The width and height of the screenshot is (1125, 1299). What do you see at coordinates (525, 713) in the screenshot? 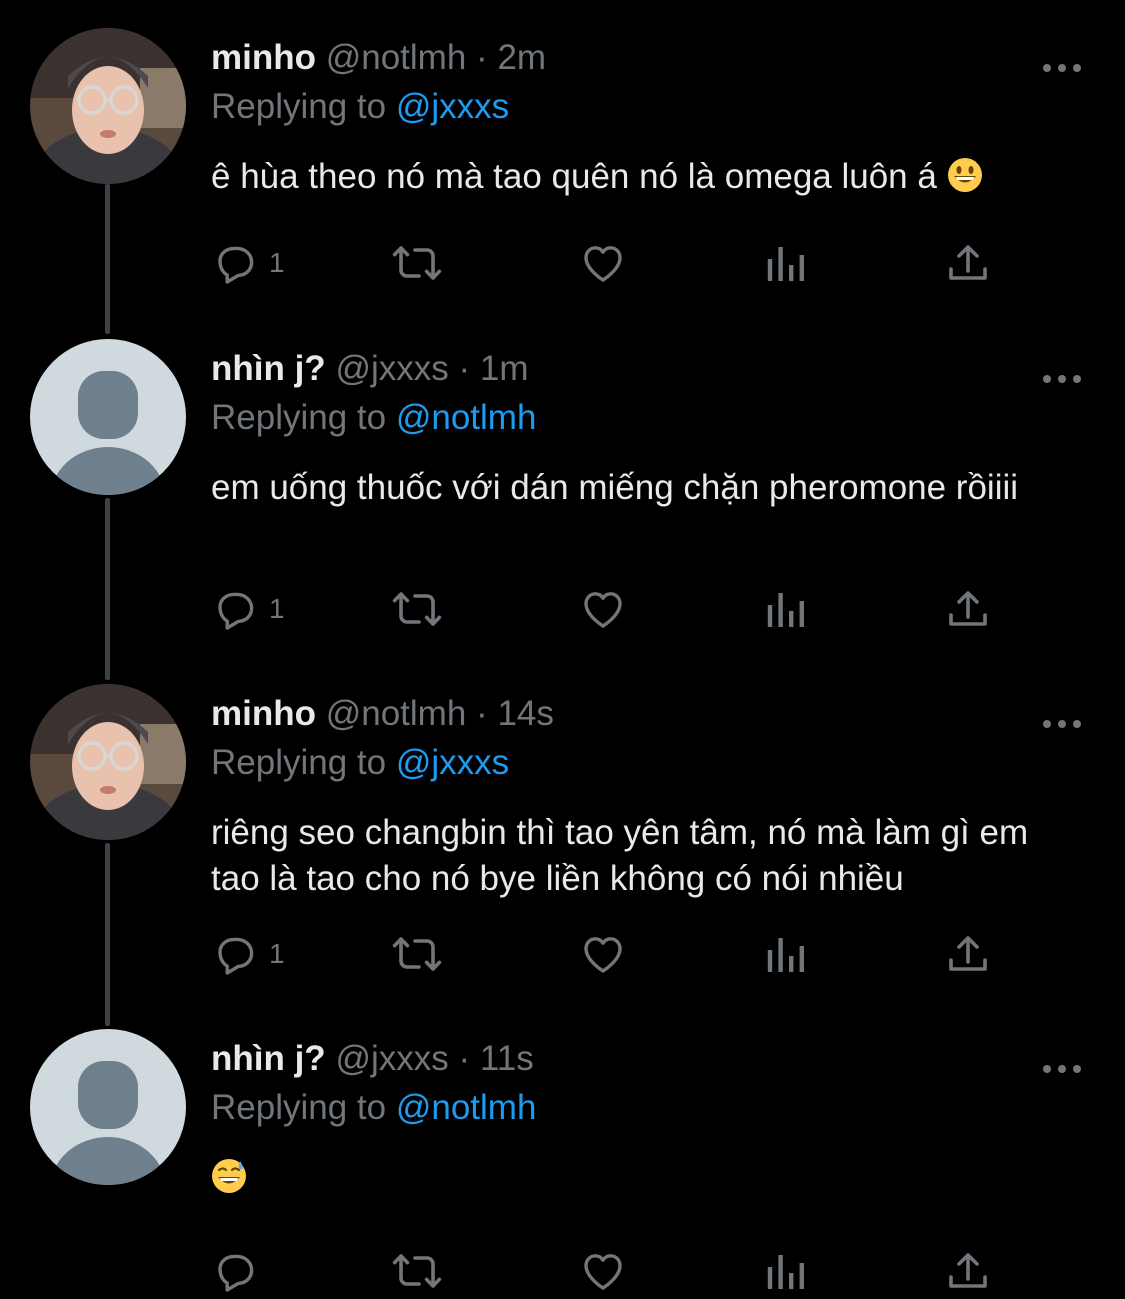
I see `timestamp: 14s` at bounding box center [525, 713].